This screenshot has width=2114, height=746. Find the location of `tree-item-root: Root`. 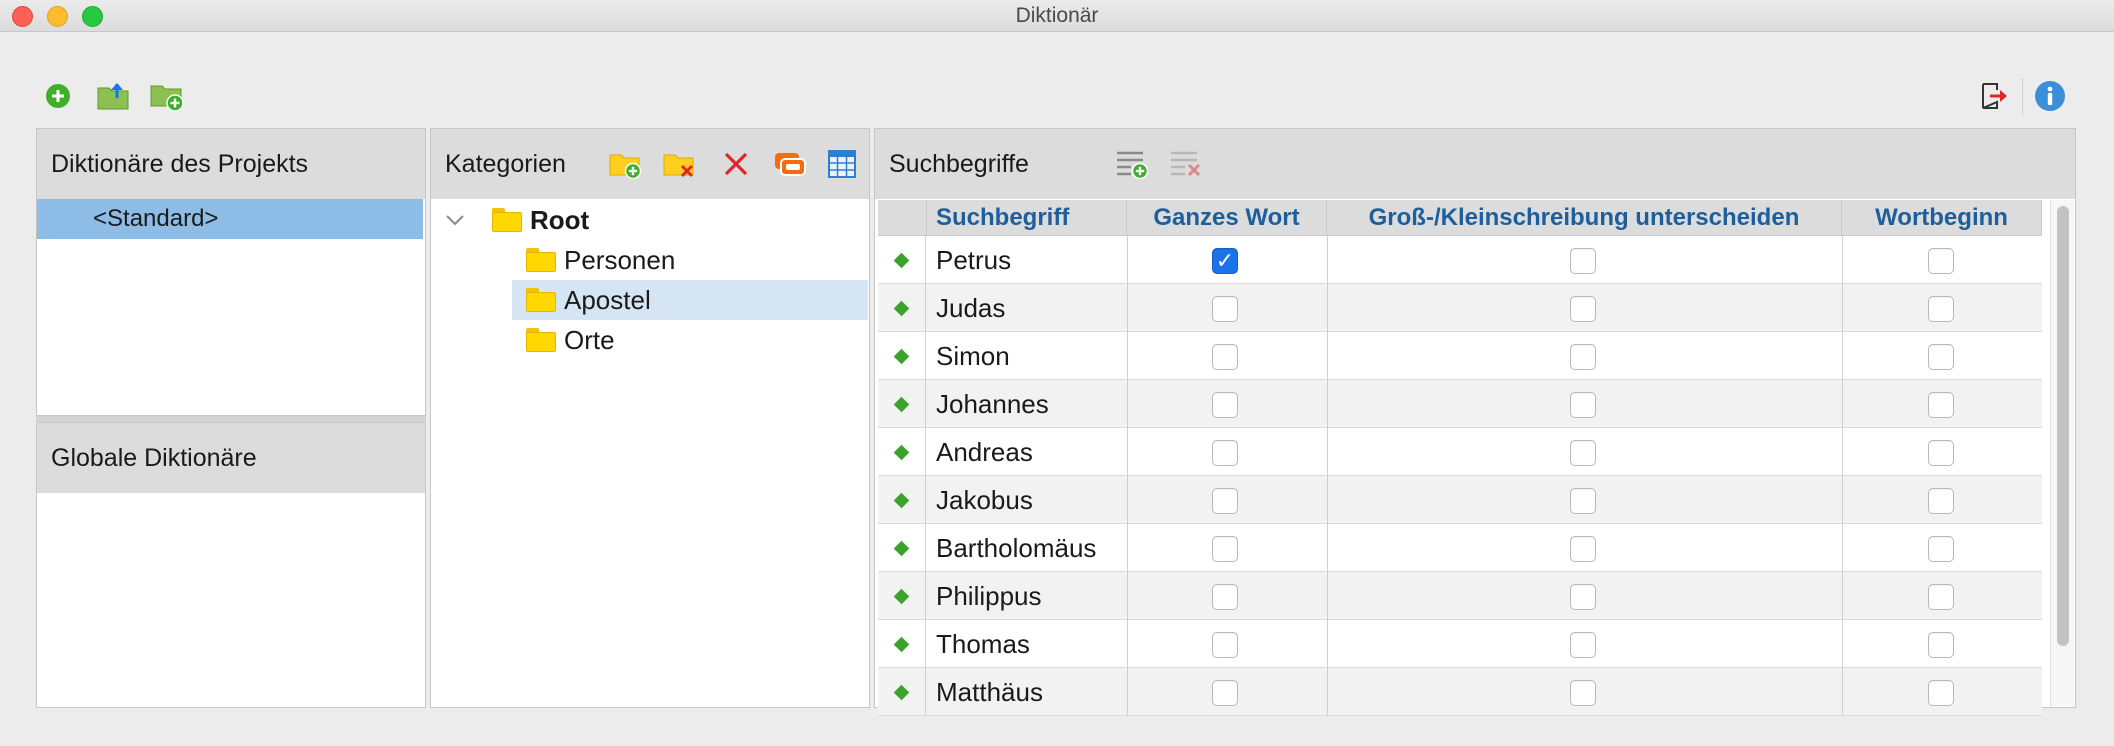

tree-item-root: Root is located at coordinates (516, 220).